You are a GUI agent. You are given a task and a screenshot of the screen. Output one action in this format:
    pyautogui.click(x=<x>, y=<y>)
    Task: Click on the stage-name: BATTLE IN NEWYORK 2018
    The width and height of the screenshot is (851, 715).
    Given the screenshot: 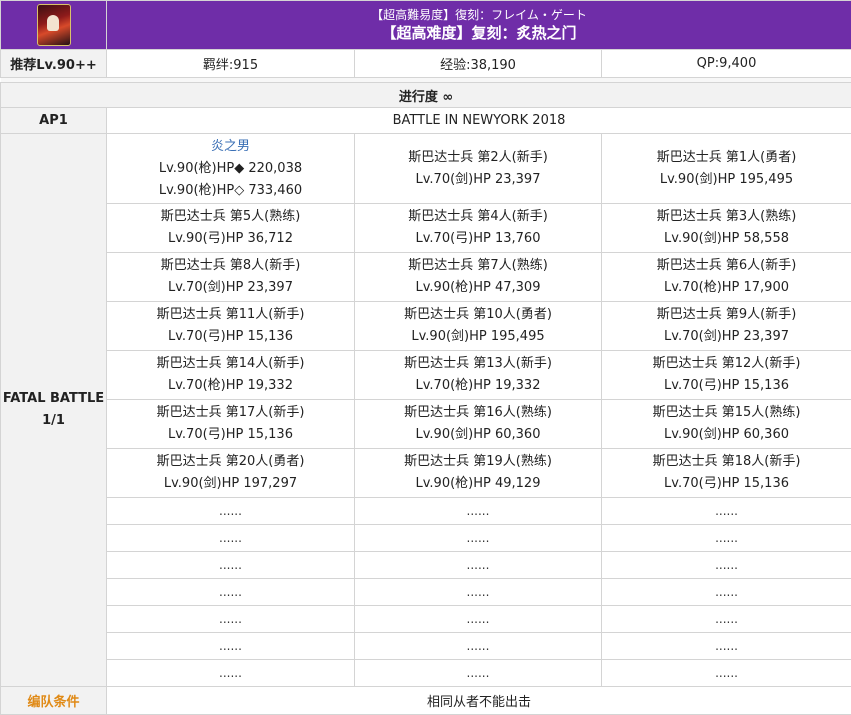 What is the action you would take?
    pyautogui.click(x=479, y=121)
    